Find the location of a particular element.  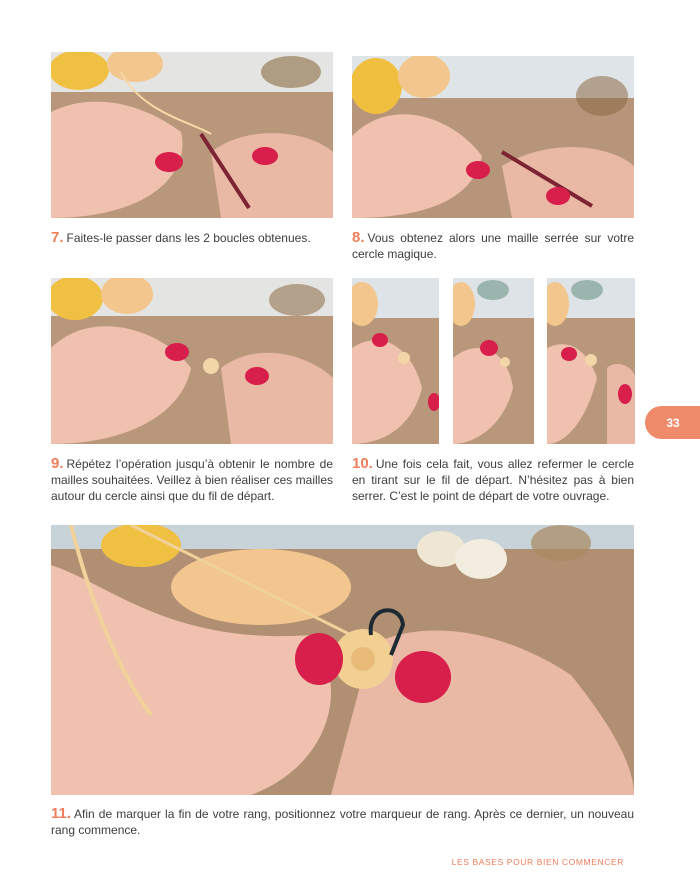

photo-step-10a is located at coordinates (395, 361).